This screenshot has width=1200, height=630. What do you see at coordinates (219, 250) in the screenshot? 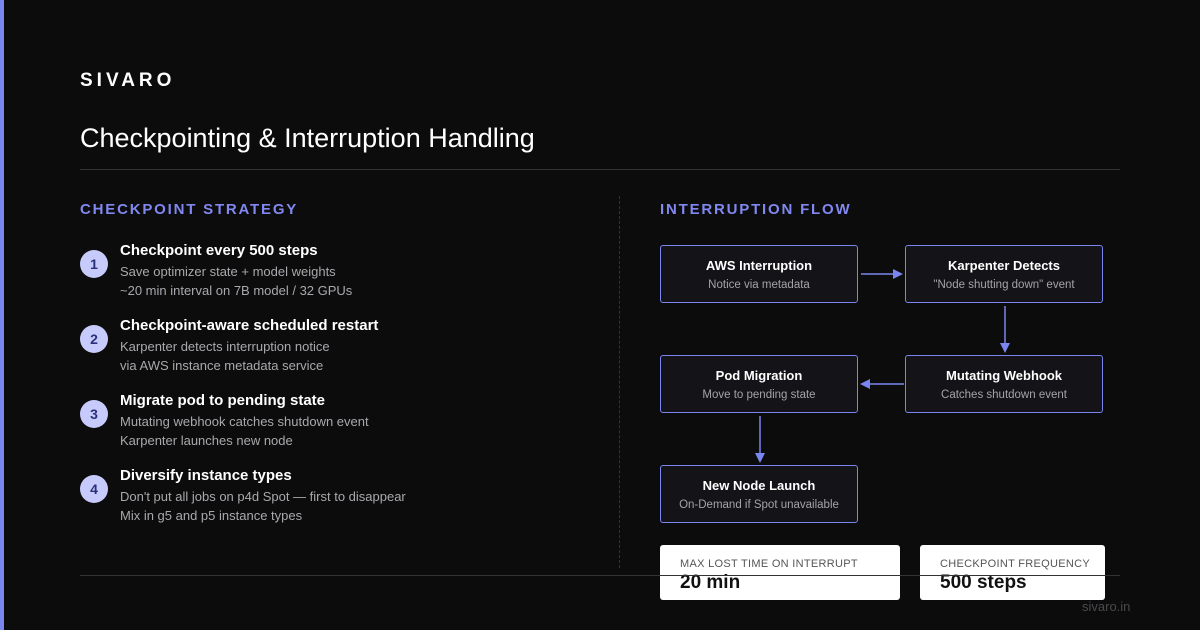
I see `step-title: Checkpoint every 500 steps` at bounding box center [219, 250].